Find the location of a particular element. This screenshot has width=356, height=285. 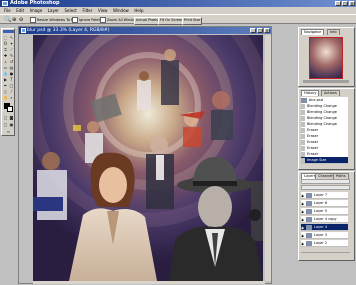

menu-edit: Edit is located at coordinates (20, 10).